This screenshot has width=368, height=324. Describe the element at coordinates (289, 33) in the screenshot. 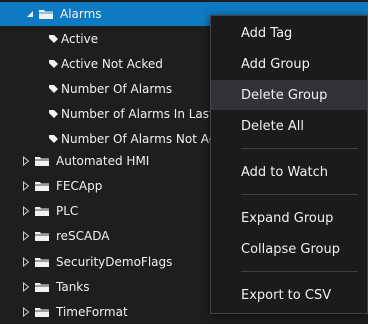

I see `menu-item-add-tag: Add Tag` at that location.